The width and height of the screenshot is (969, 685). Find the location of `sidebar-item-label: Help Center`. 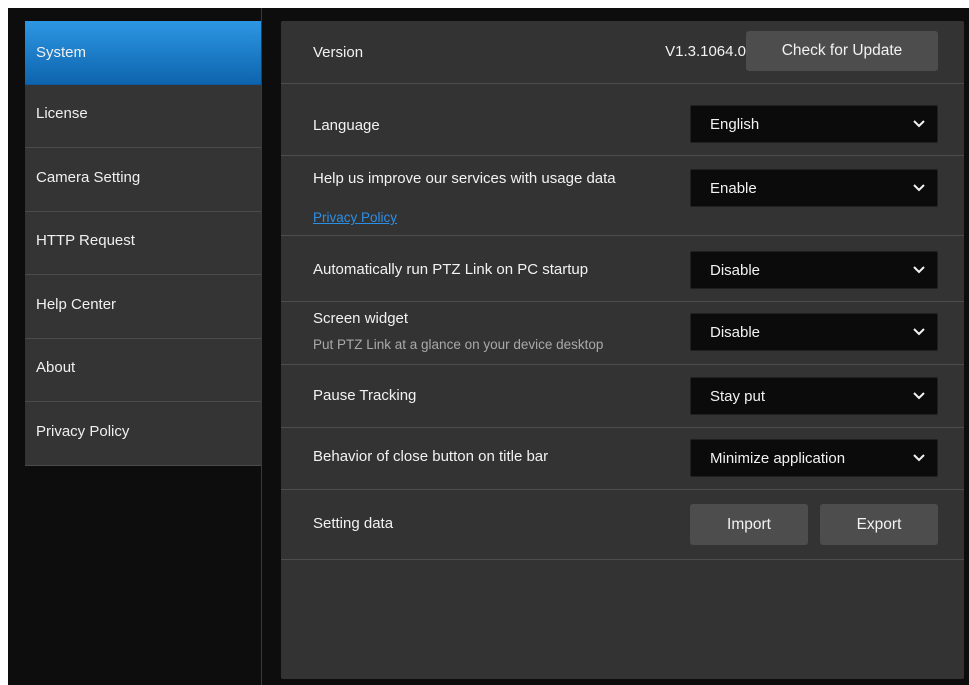

sidebar-item-label: Help Center is located at coordinates (76, 304).